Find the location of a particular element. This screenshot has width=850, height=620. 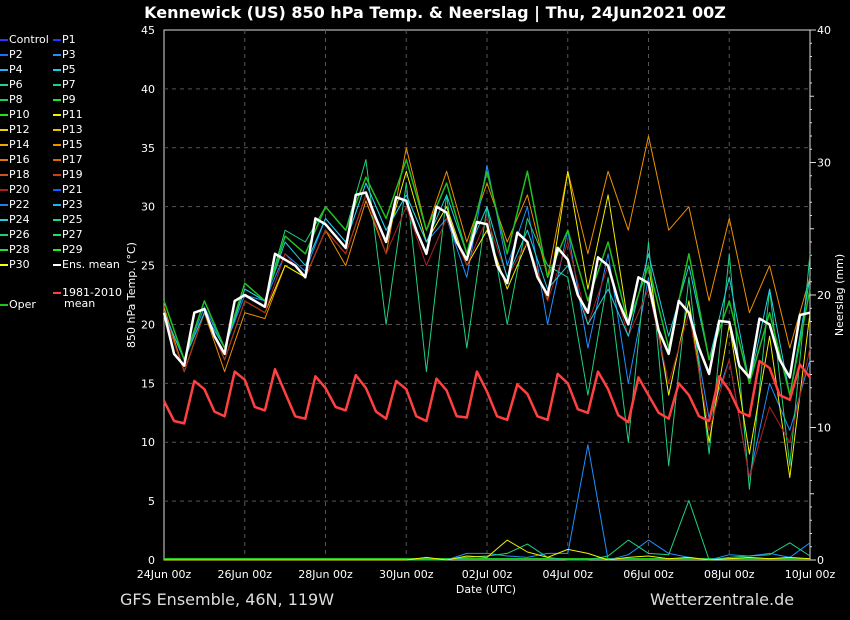

y-tick-label: 20 is located at coordinates (148, 324).